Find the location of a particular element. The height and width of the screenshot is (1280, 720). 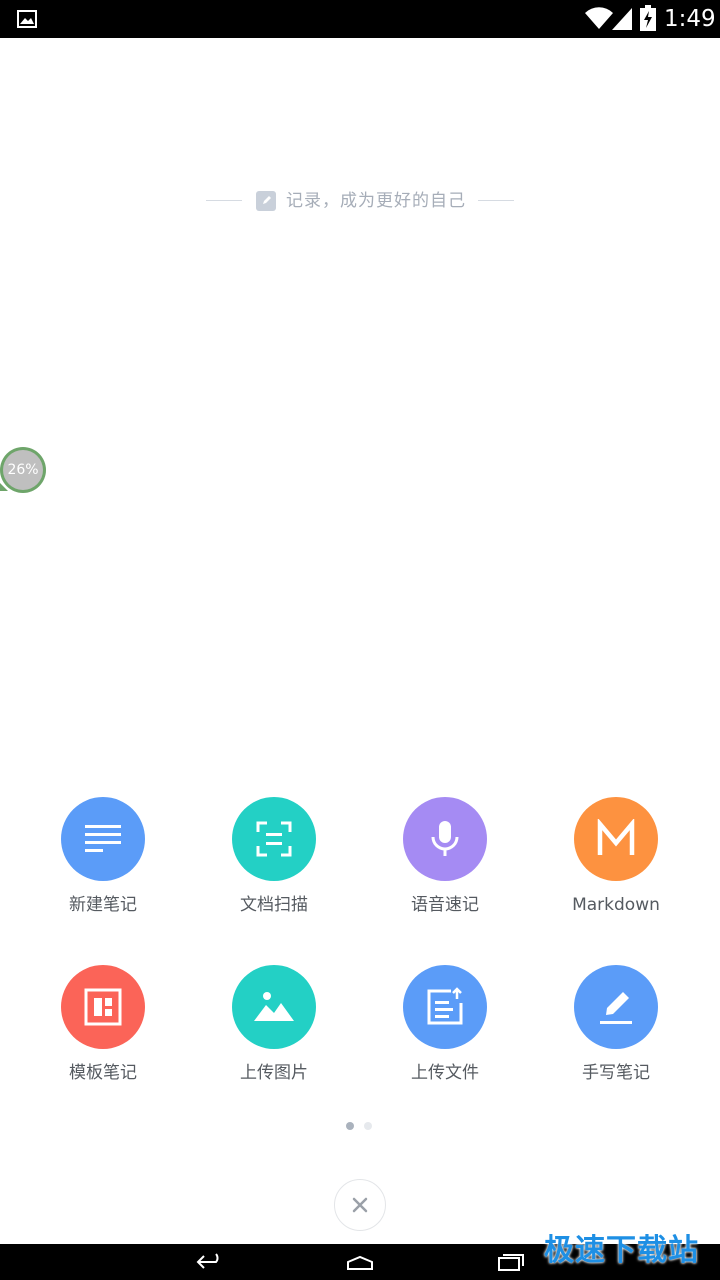

recent-apps-icon is located at coordinates (511, 1262).